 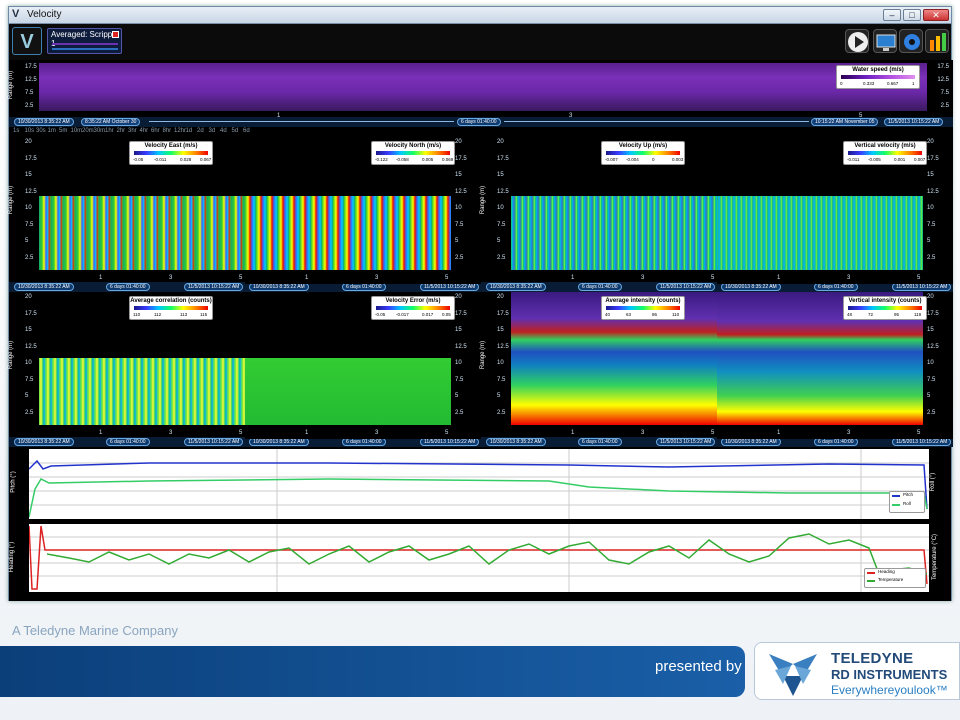 I want to click on range-line, so click(x=301, y=121).